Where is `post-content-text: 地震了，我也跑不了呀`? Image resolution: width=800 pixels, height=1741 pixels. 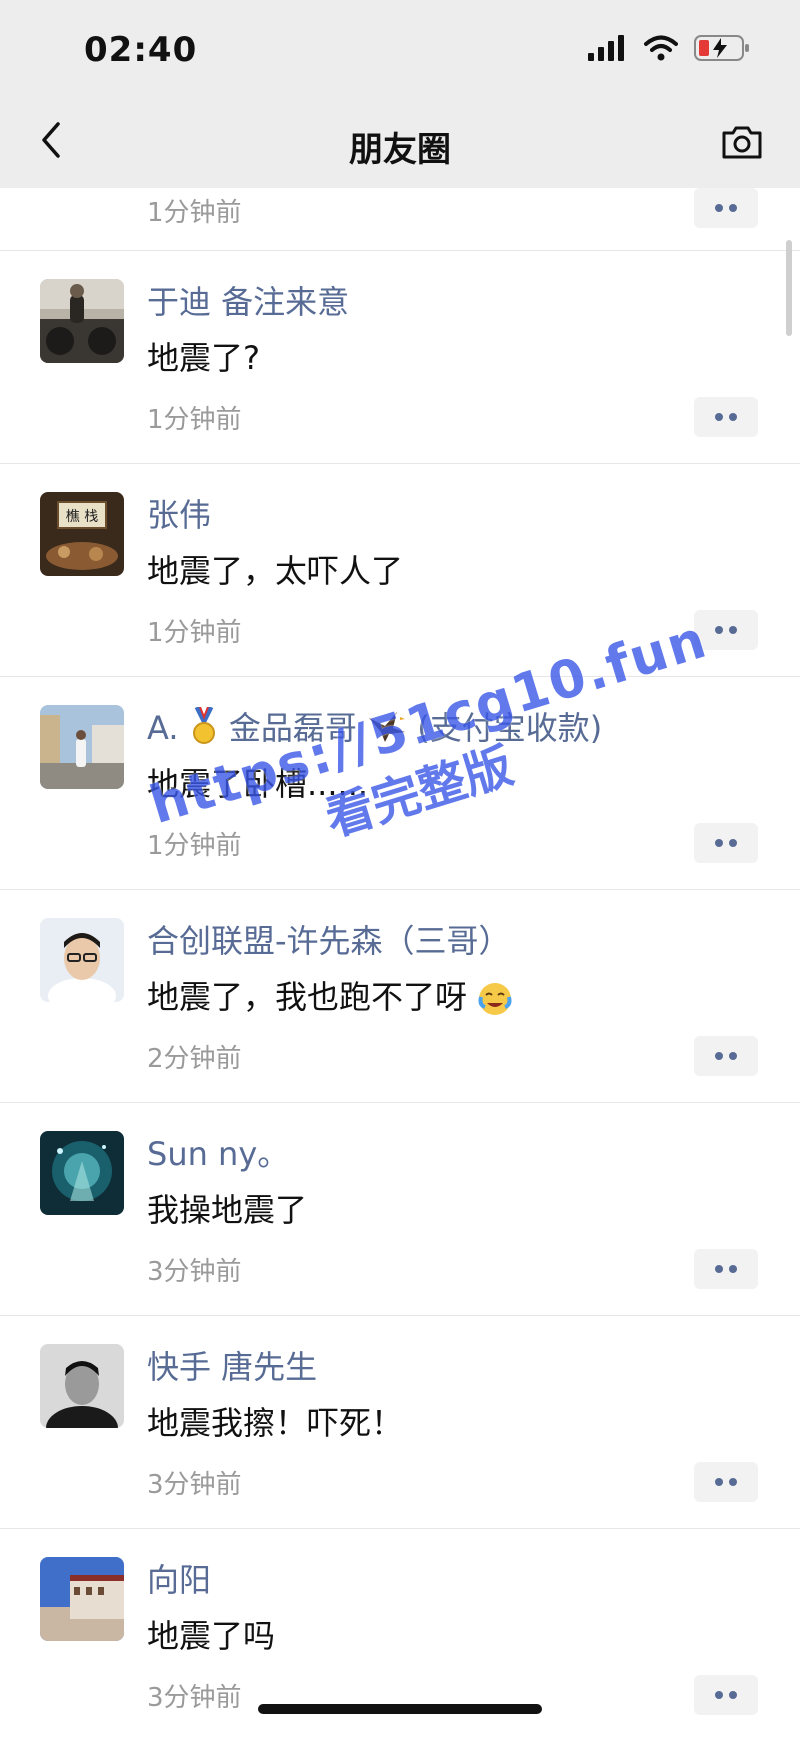
post-content-text: 地震了，我也跑不了呀 is located at coordinates (307, 997).